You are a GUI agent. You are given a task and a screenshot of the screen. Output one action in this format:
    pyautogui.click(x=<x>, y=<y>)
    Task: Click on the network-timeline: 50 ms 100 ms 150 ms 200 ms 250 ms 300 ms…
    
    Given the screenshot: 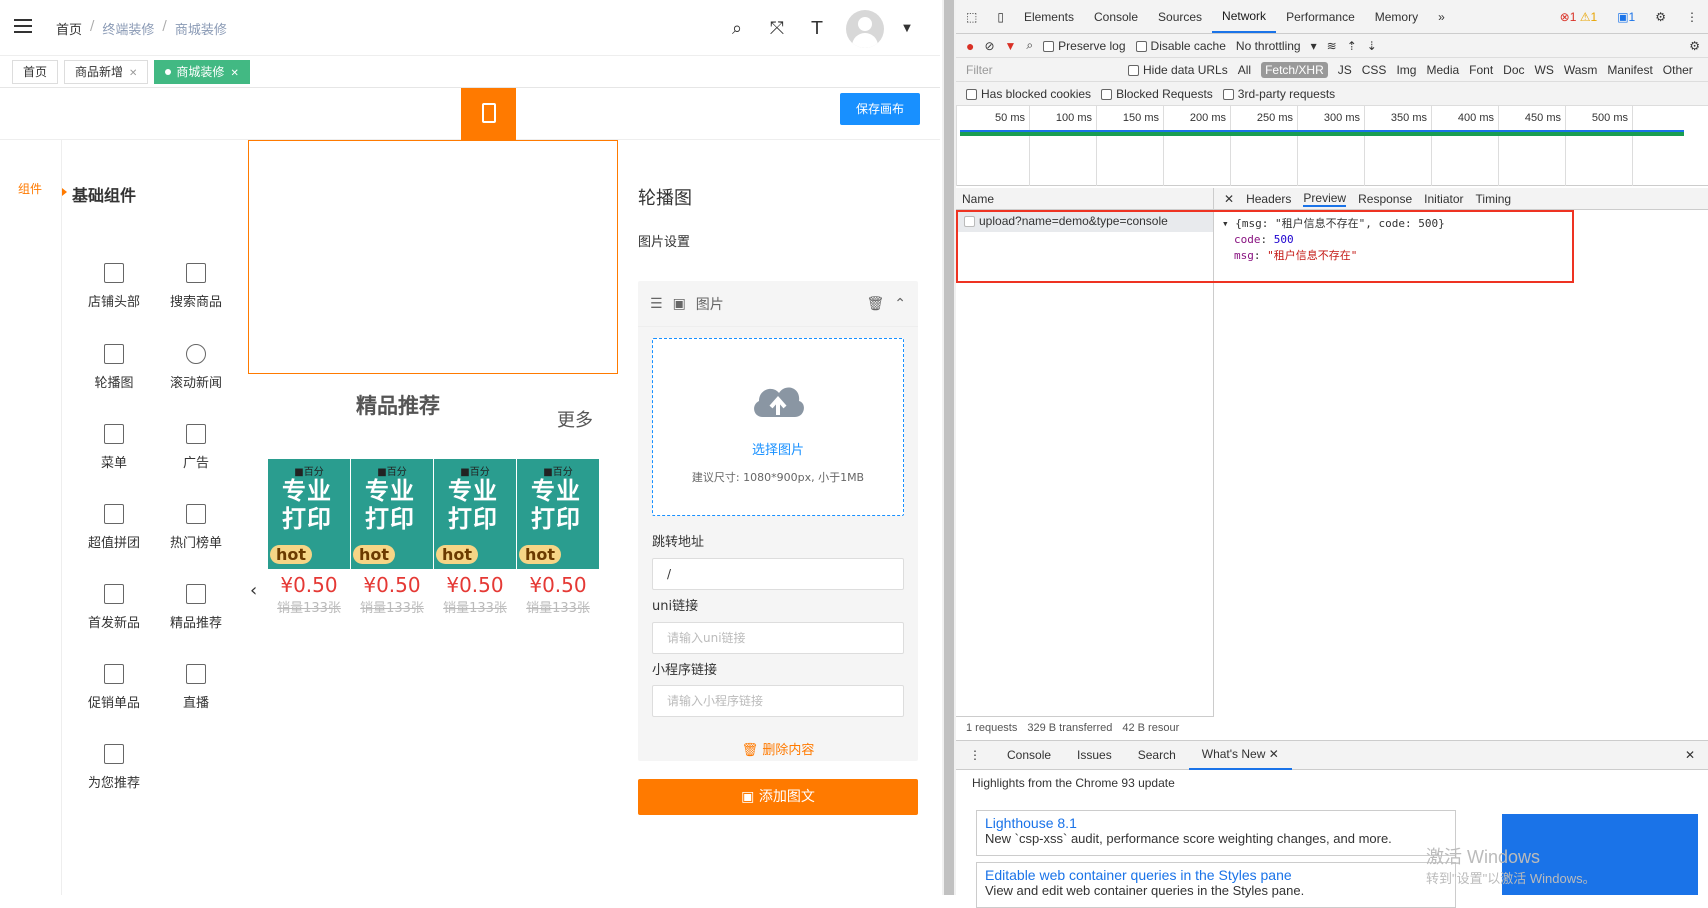 What is the action you would take?
    pyautogui.click(x=1332, y=146)
    